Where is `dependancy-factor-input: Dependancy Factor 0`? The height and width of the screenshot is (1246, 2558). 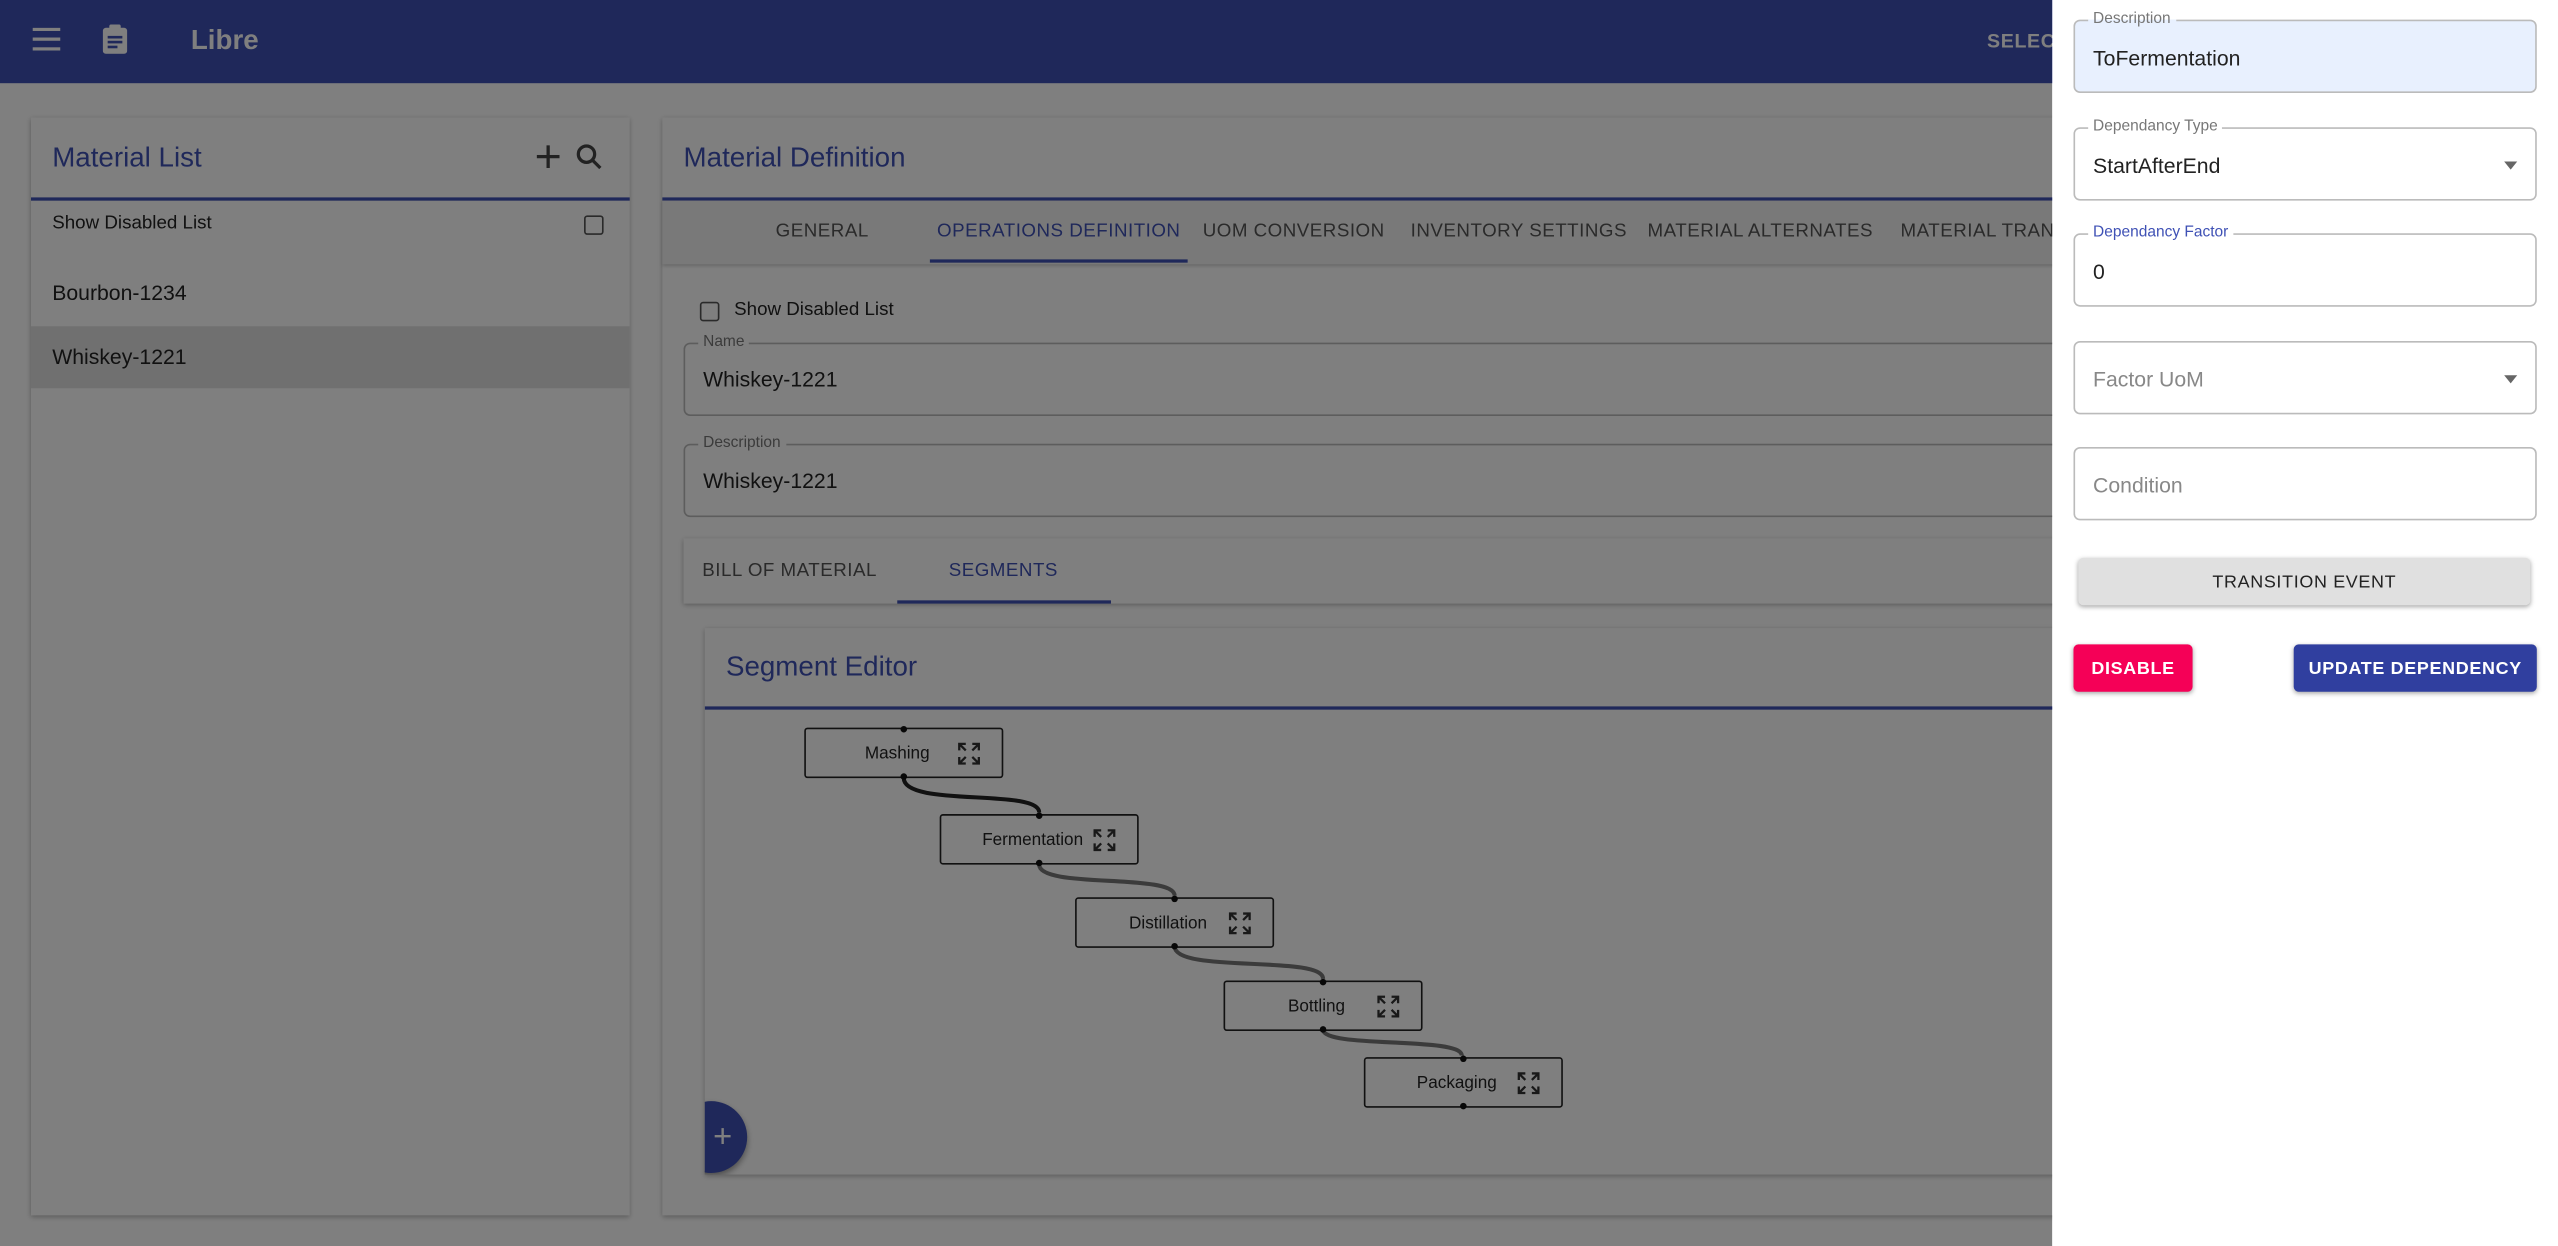 dependancy-factor-input: Dependancy Factor 0 is located at coordinates (2305, 265).